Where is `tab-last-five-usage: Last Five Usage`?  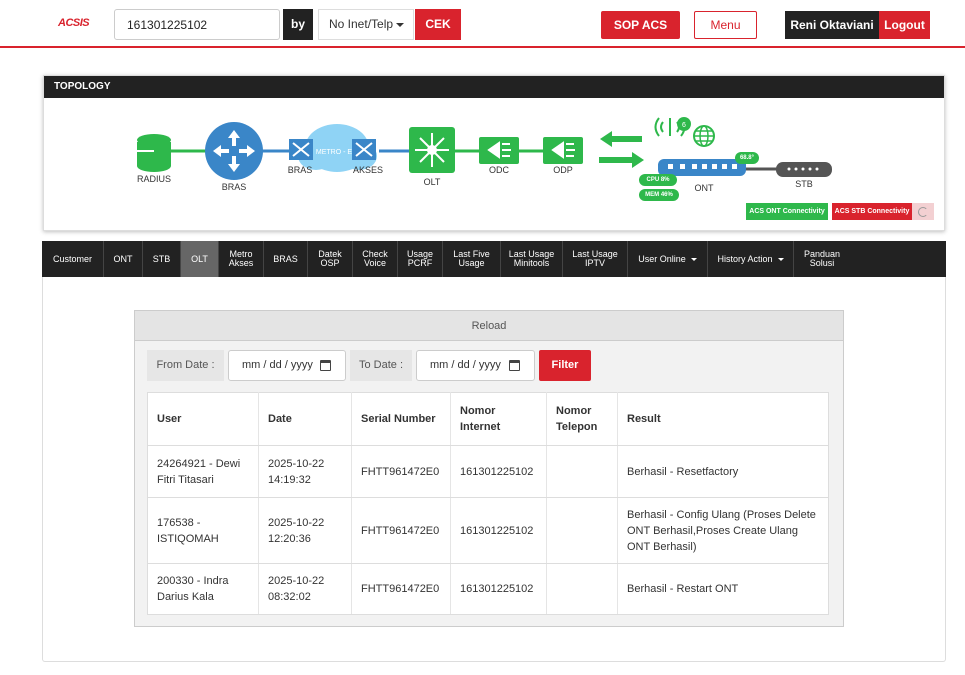 tab-last-five-usage: Last Five Usage is located at coordinates (472, 259).